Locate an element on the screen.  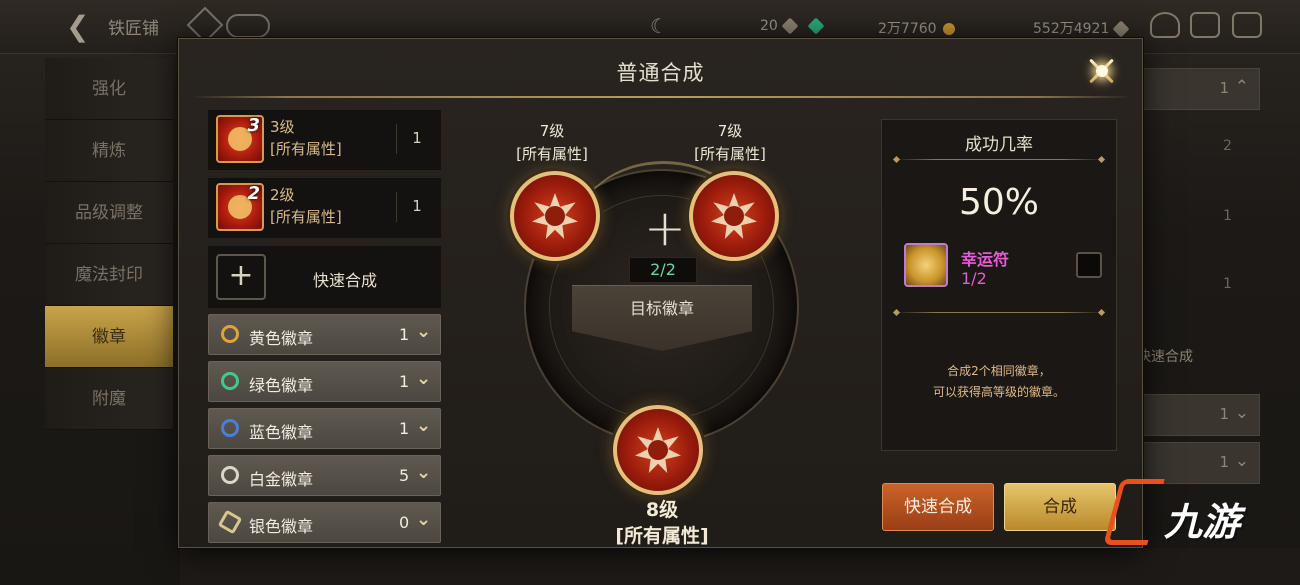
moon-icon: ☾ is located at coordinates (659, 26).